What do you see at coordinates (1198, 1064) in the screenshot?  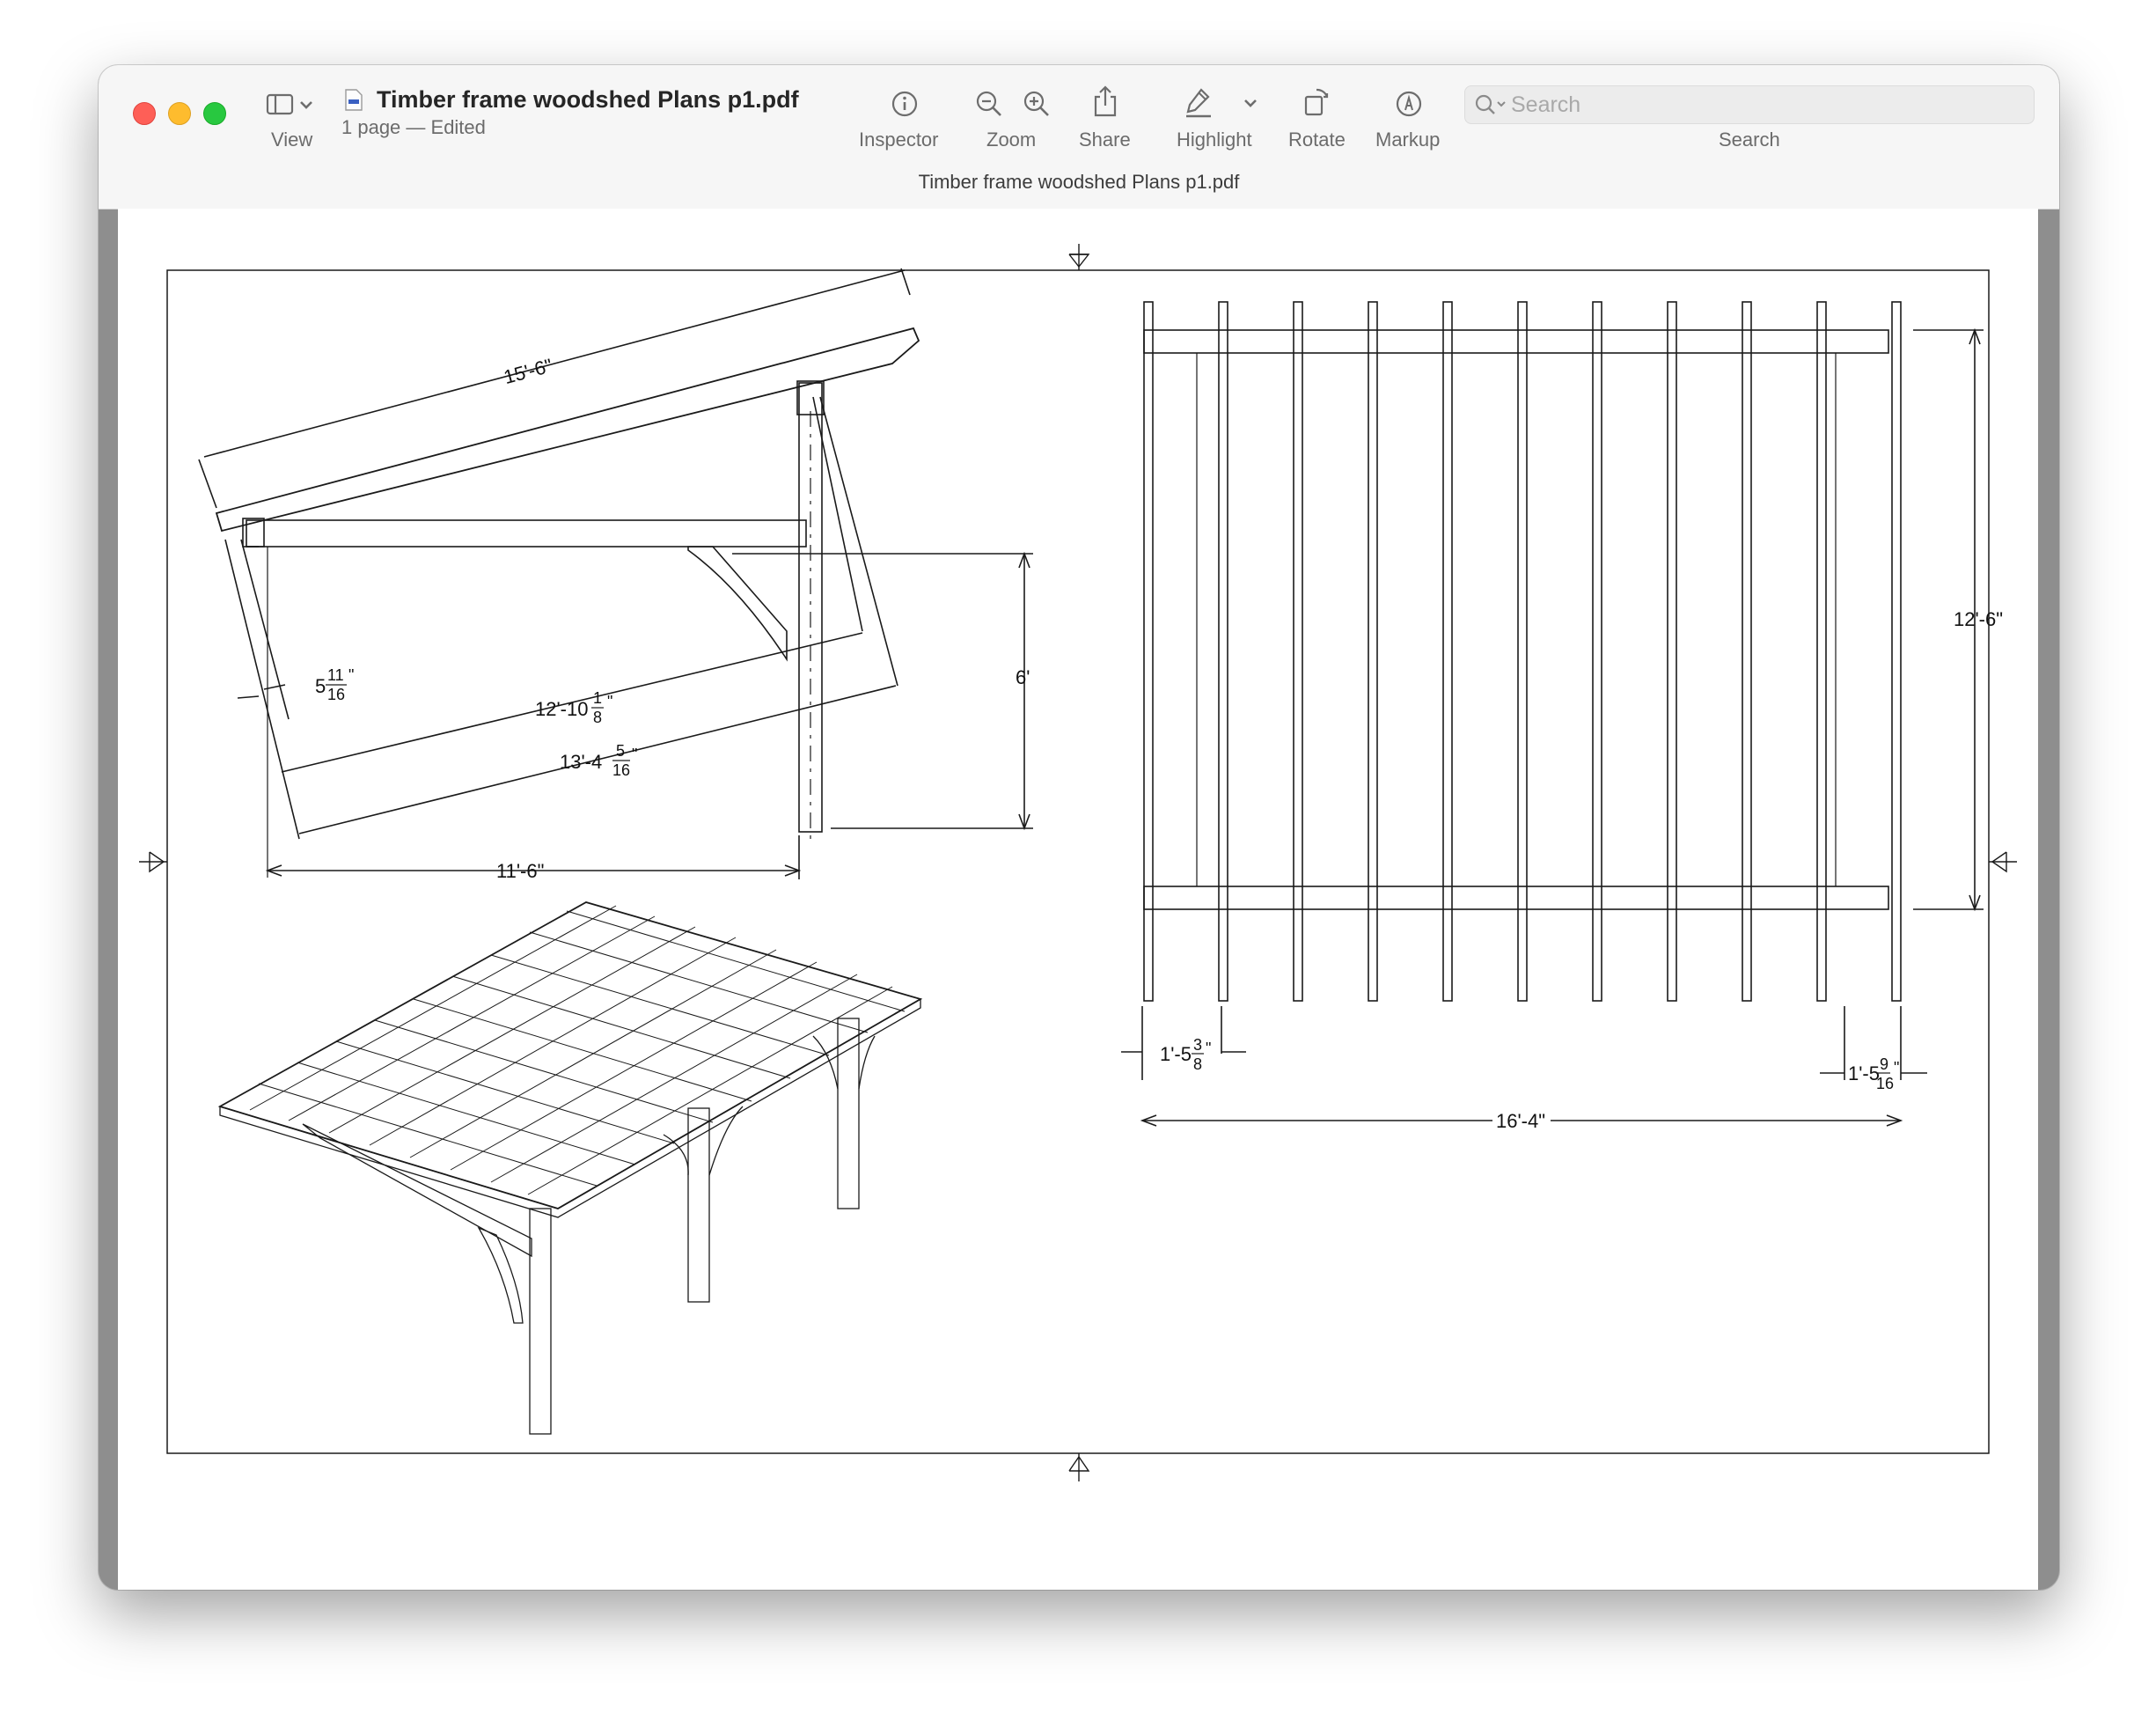 I see `dim-left-spacing-den: 8` at bounding box center [1198, 1064].